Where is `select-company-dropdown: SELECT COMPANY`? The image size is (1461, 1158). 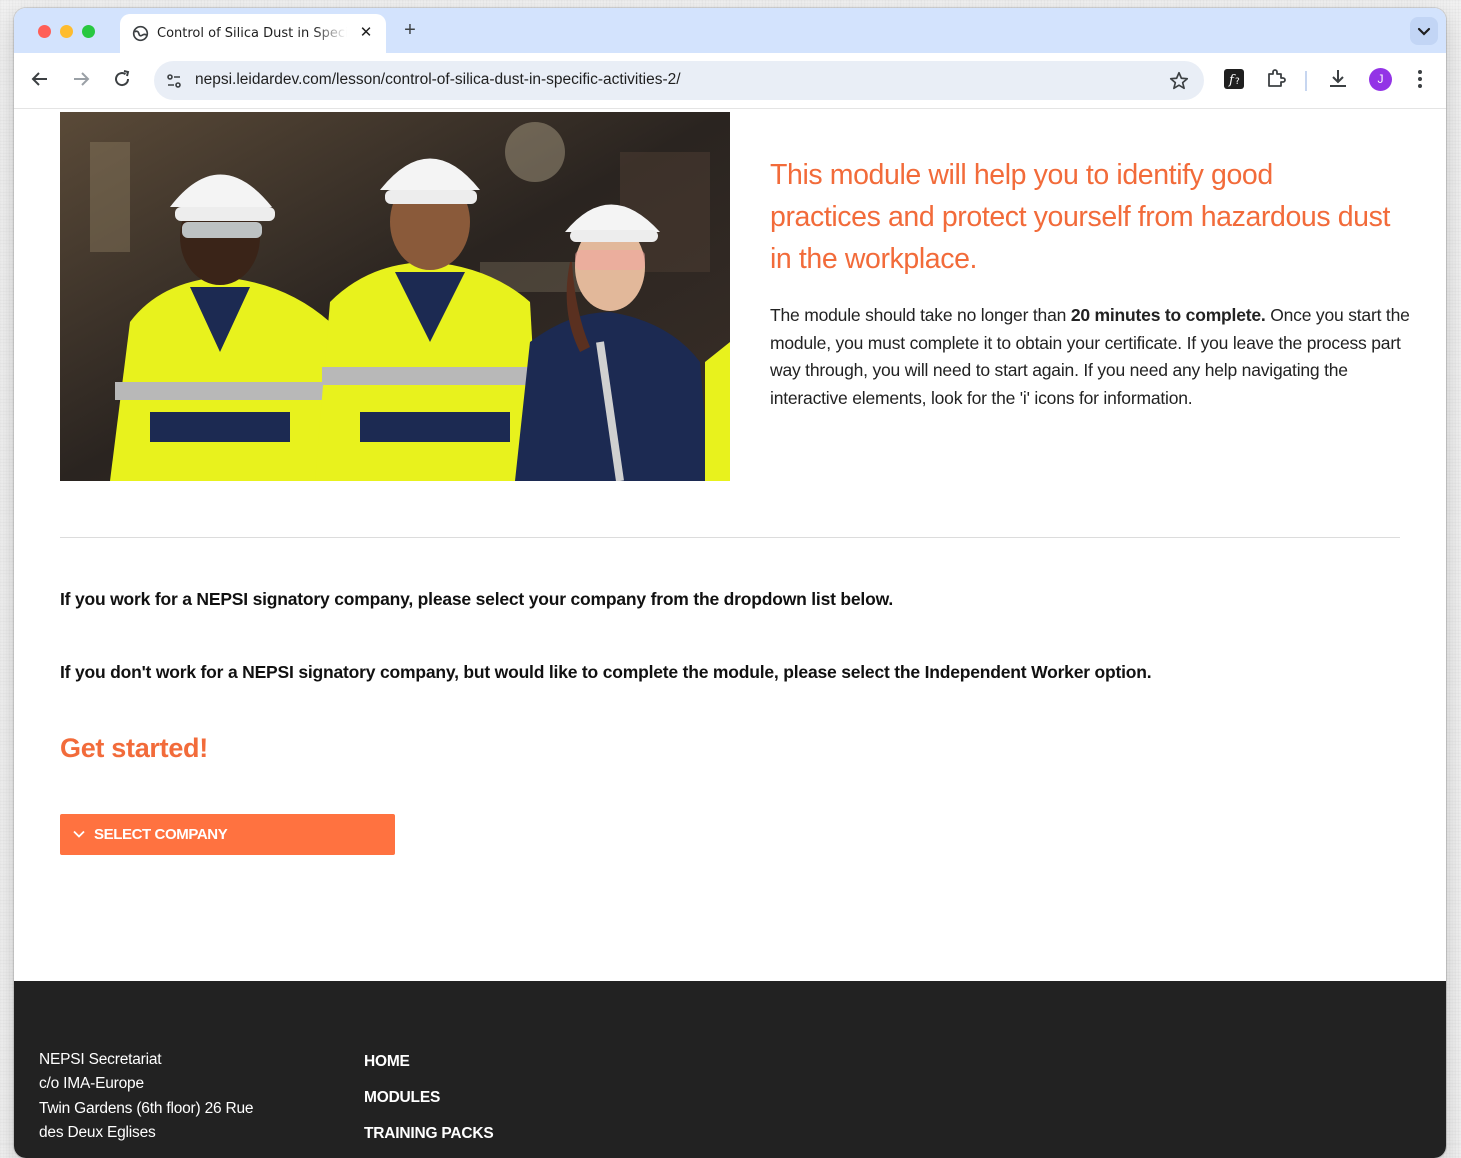
select-company-dropdown: SELECT COMPANY is located at coordinates (227, 834).